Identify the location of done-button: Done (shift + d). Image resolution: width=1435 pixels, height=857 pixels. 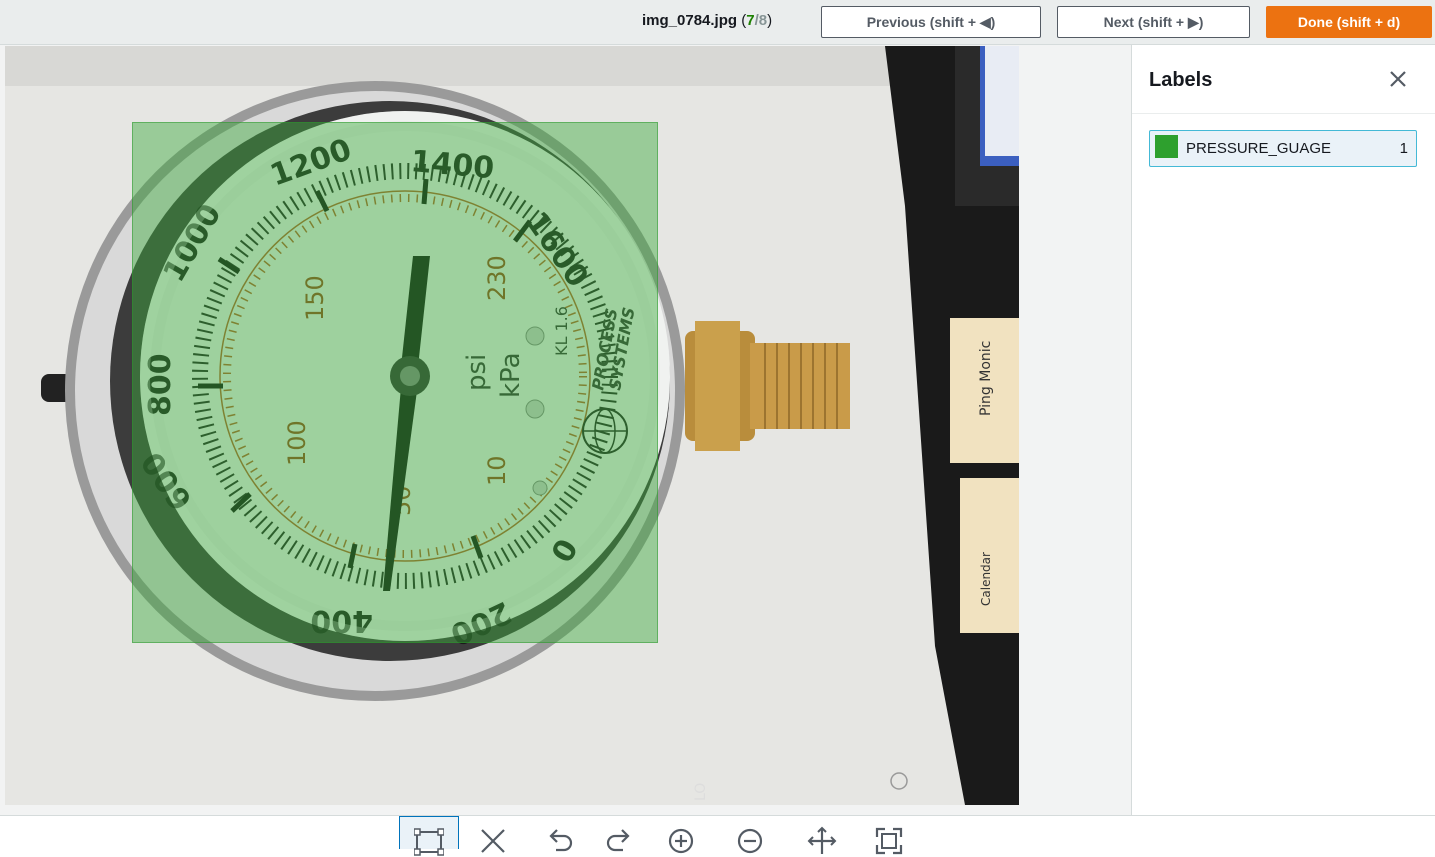
(1349, 22).